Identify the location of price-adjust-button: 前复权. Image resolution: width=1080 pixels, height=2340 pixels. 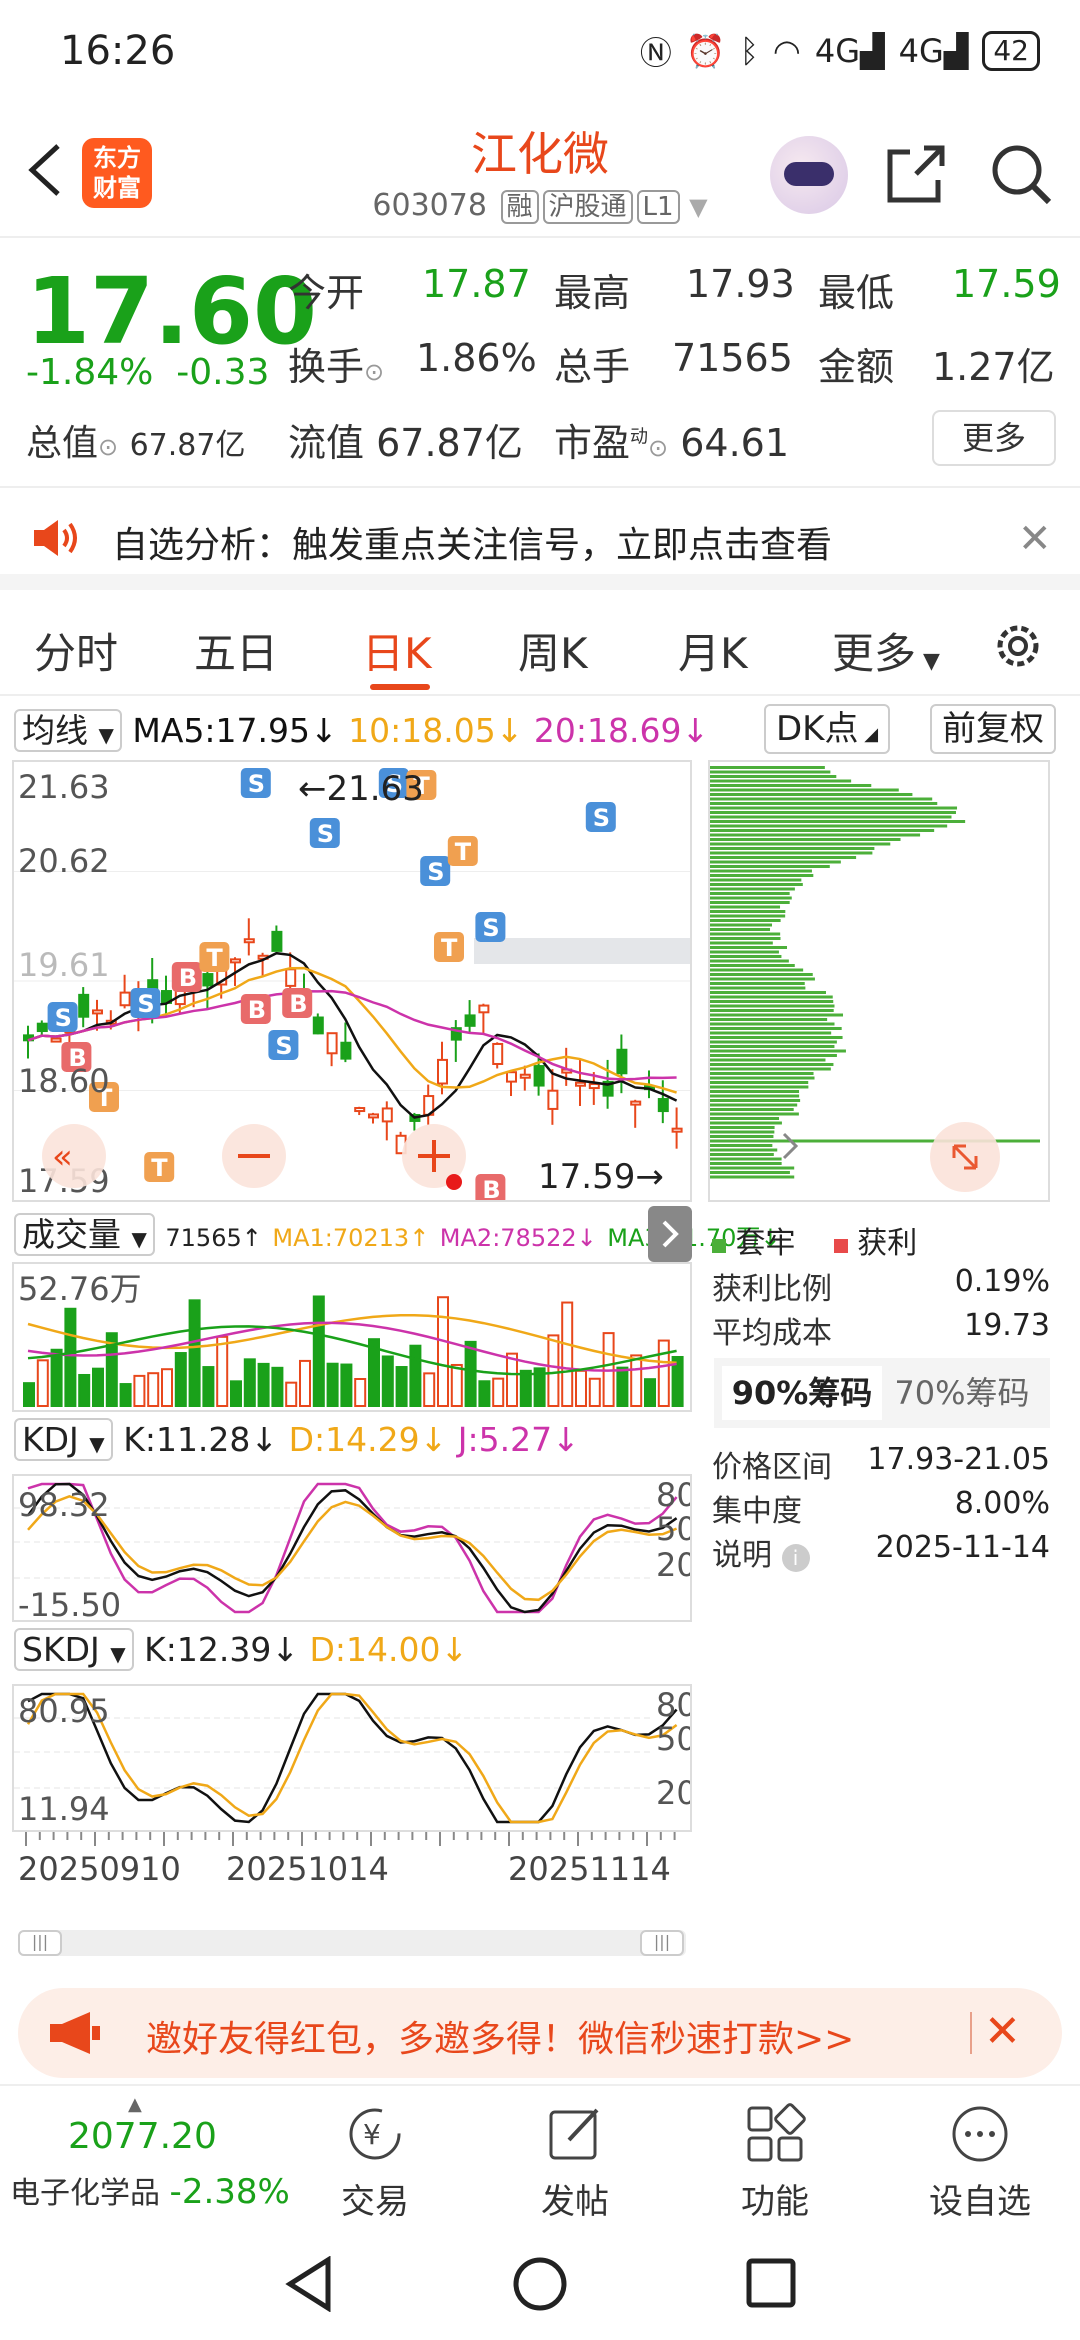
(993, 729).